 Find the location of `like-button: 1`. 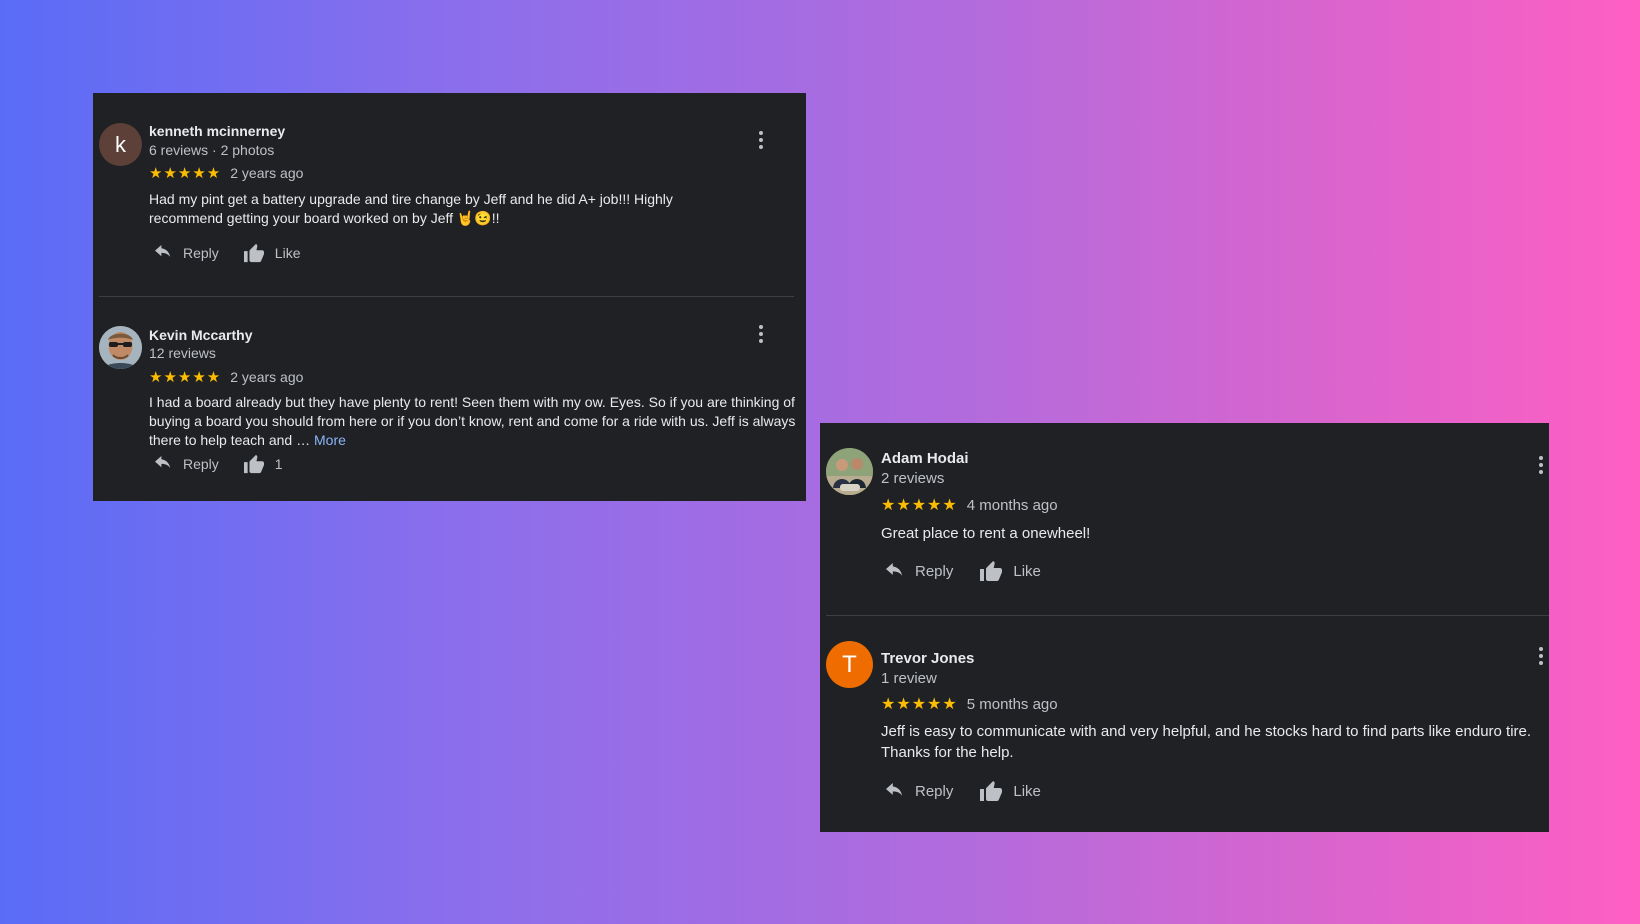

like-button: 1 is located at coordinates (263, 464).